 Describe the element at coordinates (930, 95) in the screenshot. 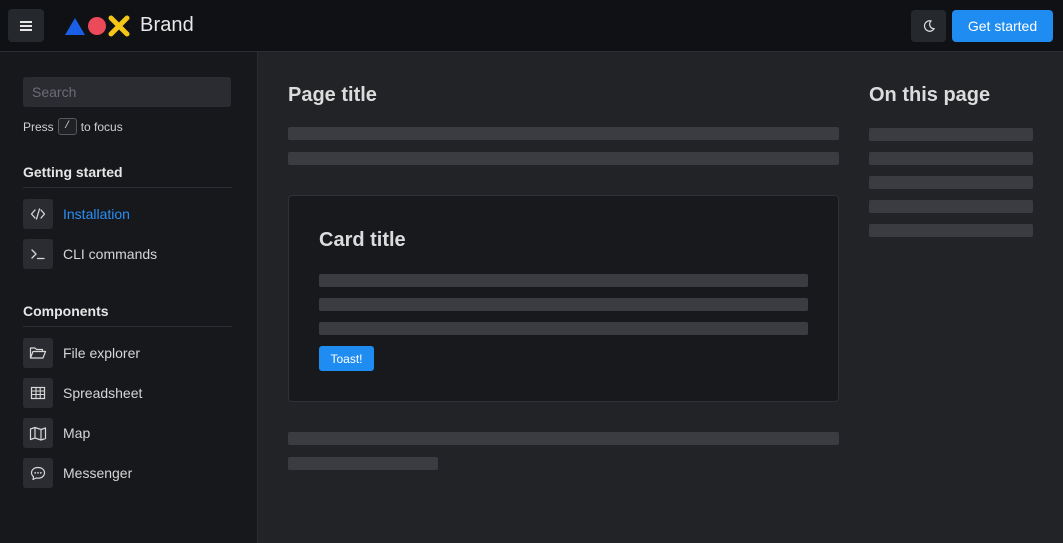

I see `toc-title: On this page` at that location.